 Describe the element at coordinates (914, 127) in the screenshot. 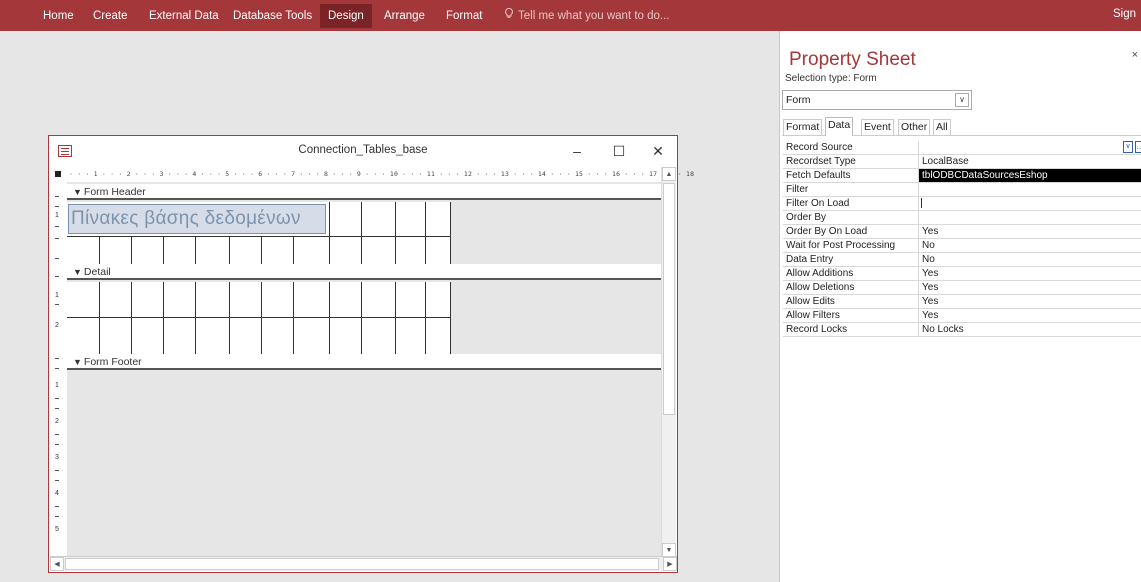

I see `tab-other: Other` at that location.